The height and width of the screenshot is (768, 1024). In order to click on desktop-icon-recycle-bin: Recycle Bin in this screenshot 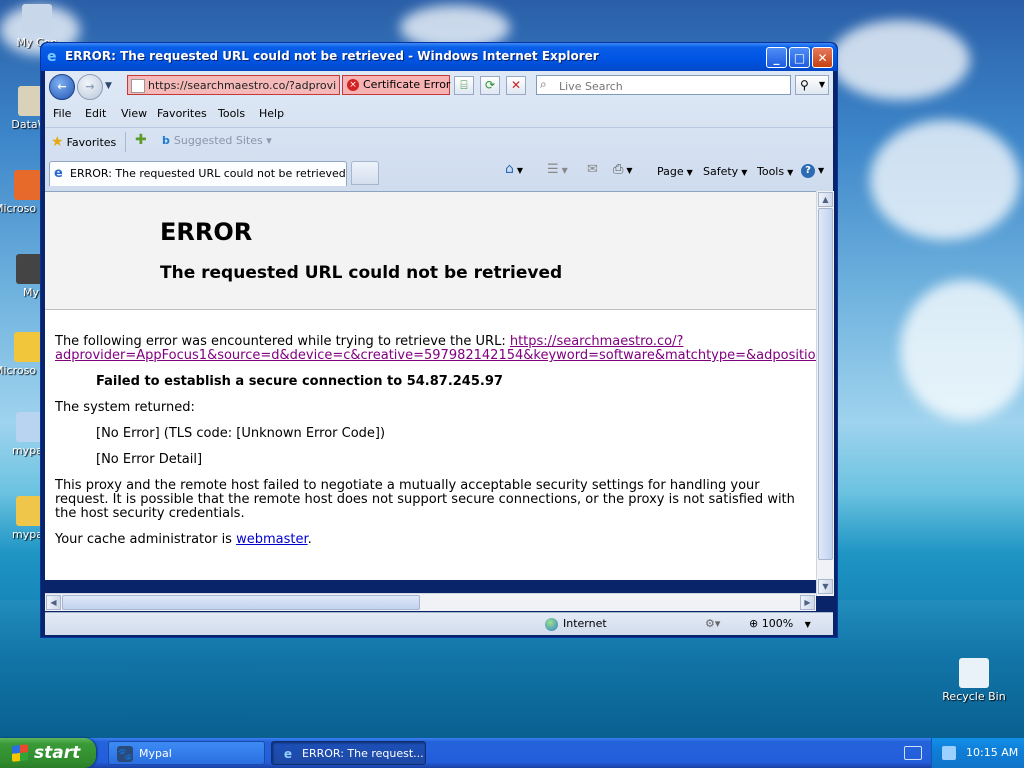, I will do `click(974, 680)`.